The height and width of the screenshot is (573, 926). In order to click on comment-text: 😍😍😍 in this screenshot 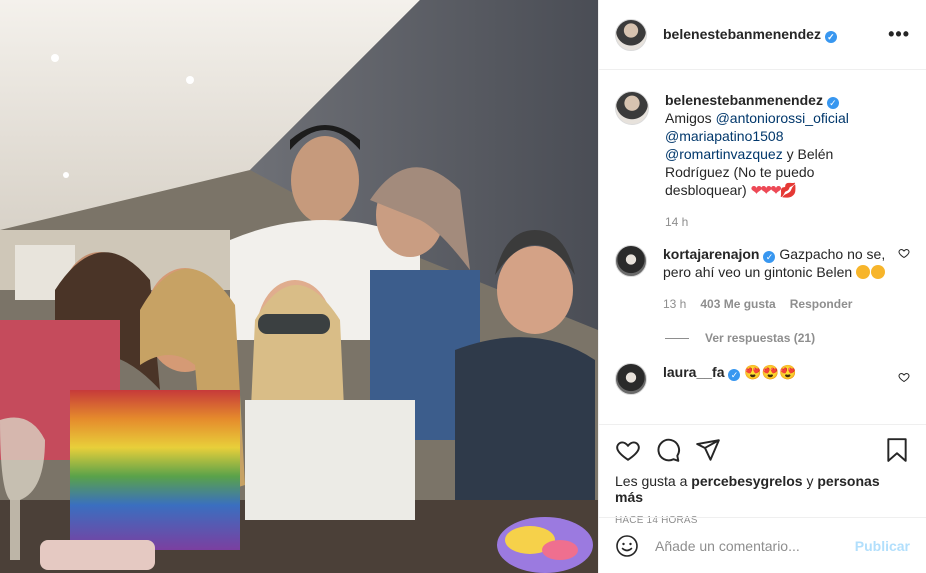, I will do `click(770, 372)`.